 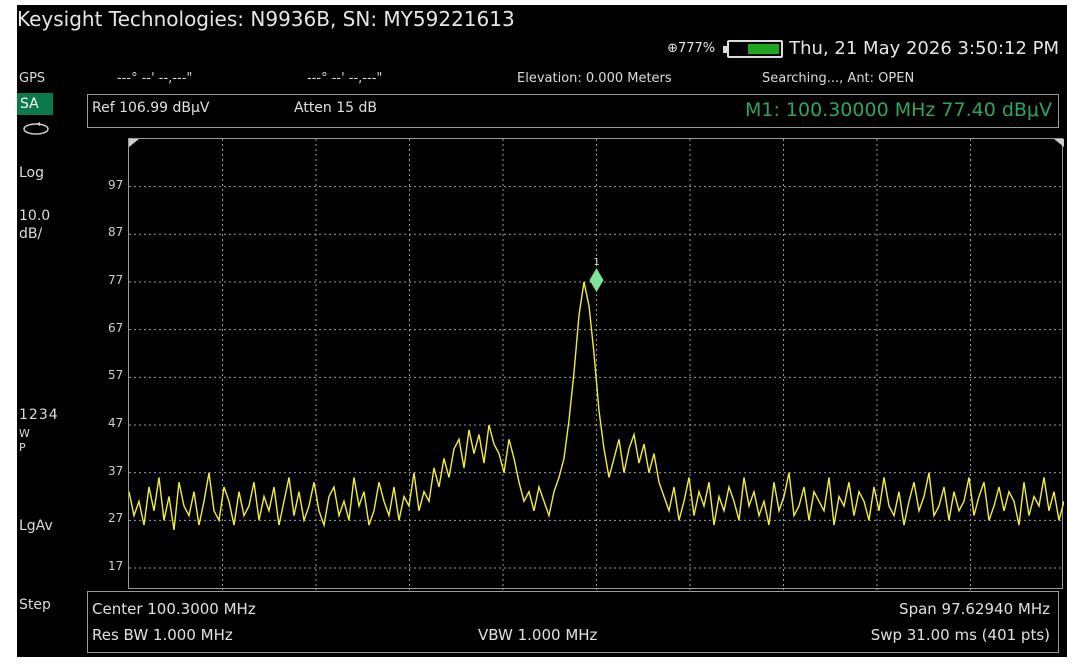 I want to click on scale-unit: dB/, so click(x=31, y=234).